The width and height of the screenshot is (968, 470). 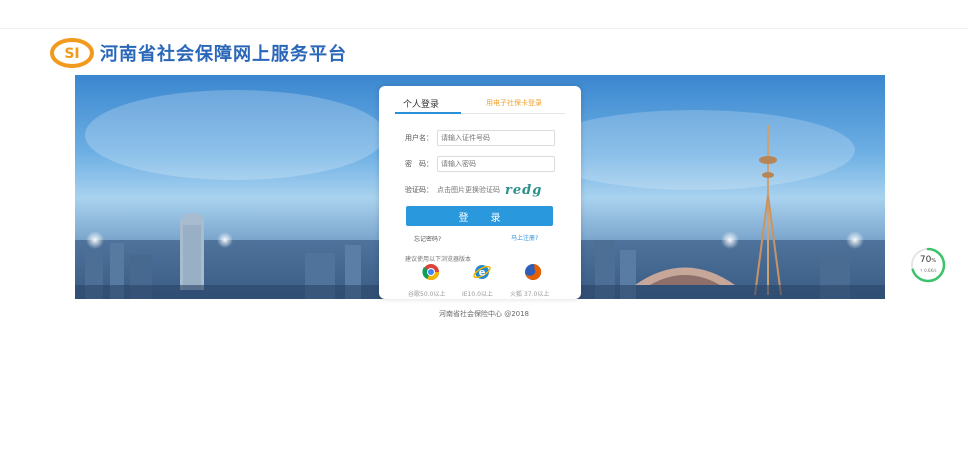 I want to click on svg-text: e, so click(x=482, y=273).